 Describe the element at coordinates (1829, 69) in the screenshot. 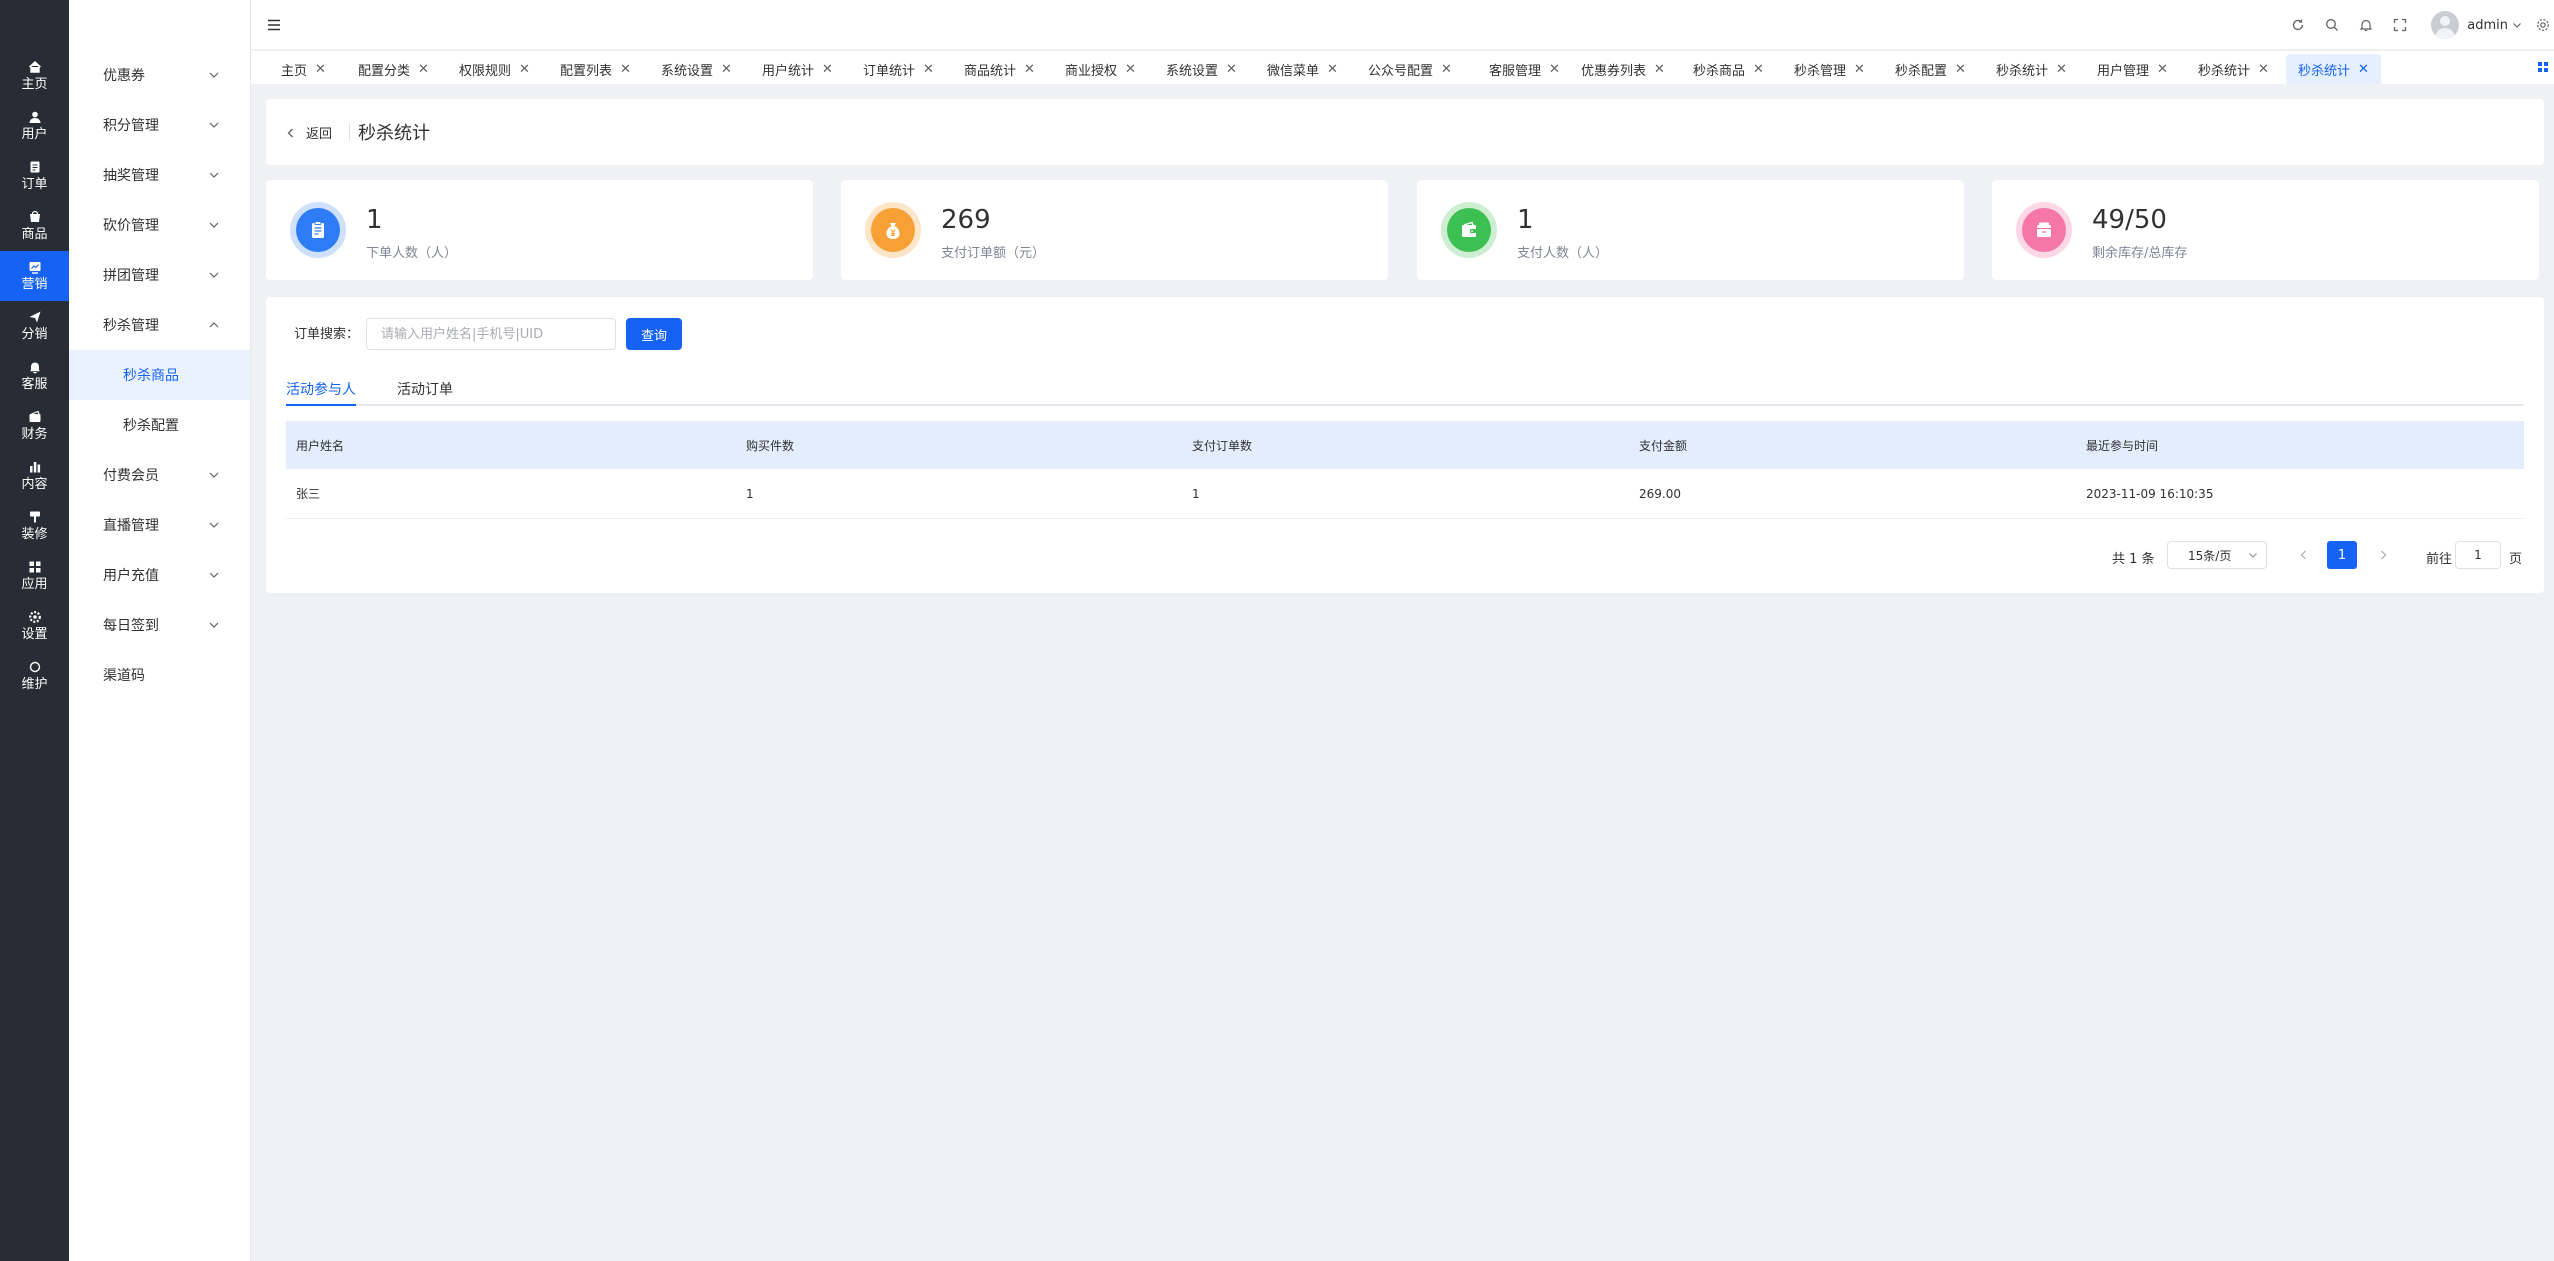

I see `tab-15: 秒杀管理 ✕` at that location.